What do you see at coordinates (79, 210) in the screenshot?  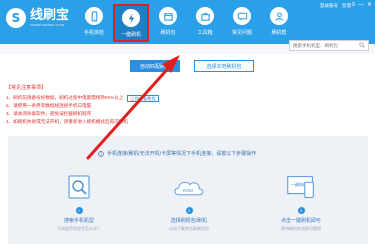 I see `step-number: 1` at bounding box center [79, 210].